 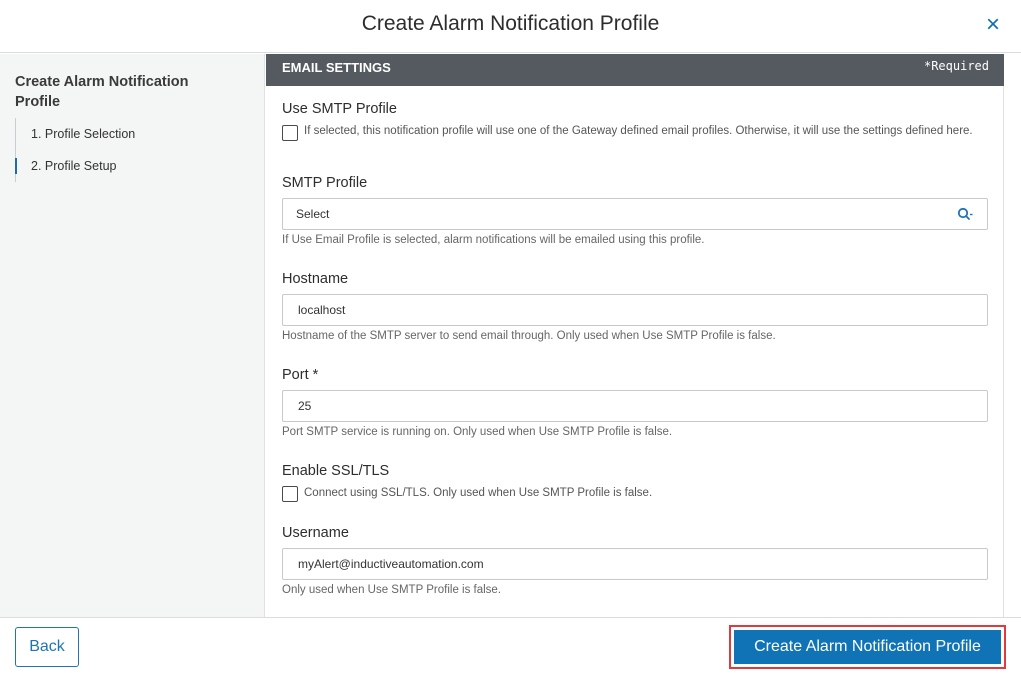 I want to click on modal-footer: Back Create Alarm Notification Profile, so click(x=510, y=645).